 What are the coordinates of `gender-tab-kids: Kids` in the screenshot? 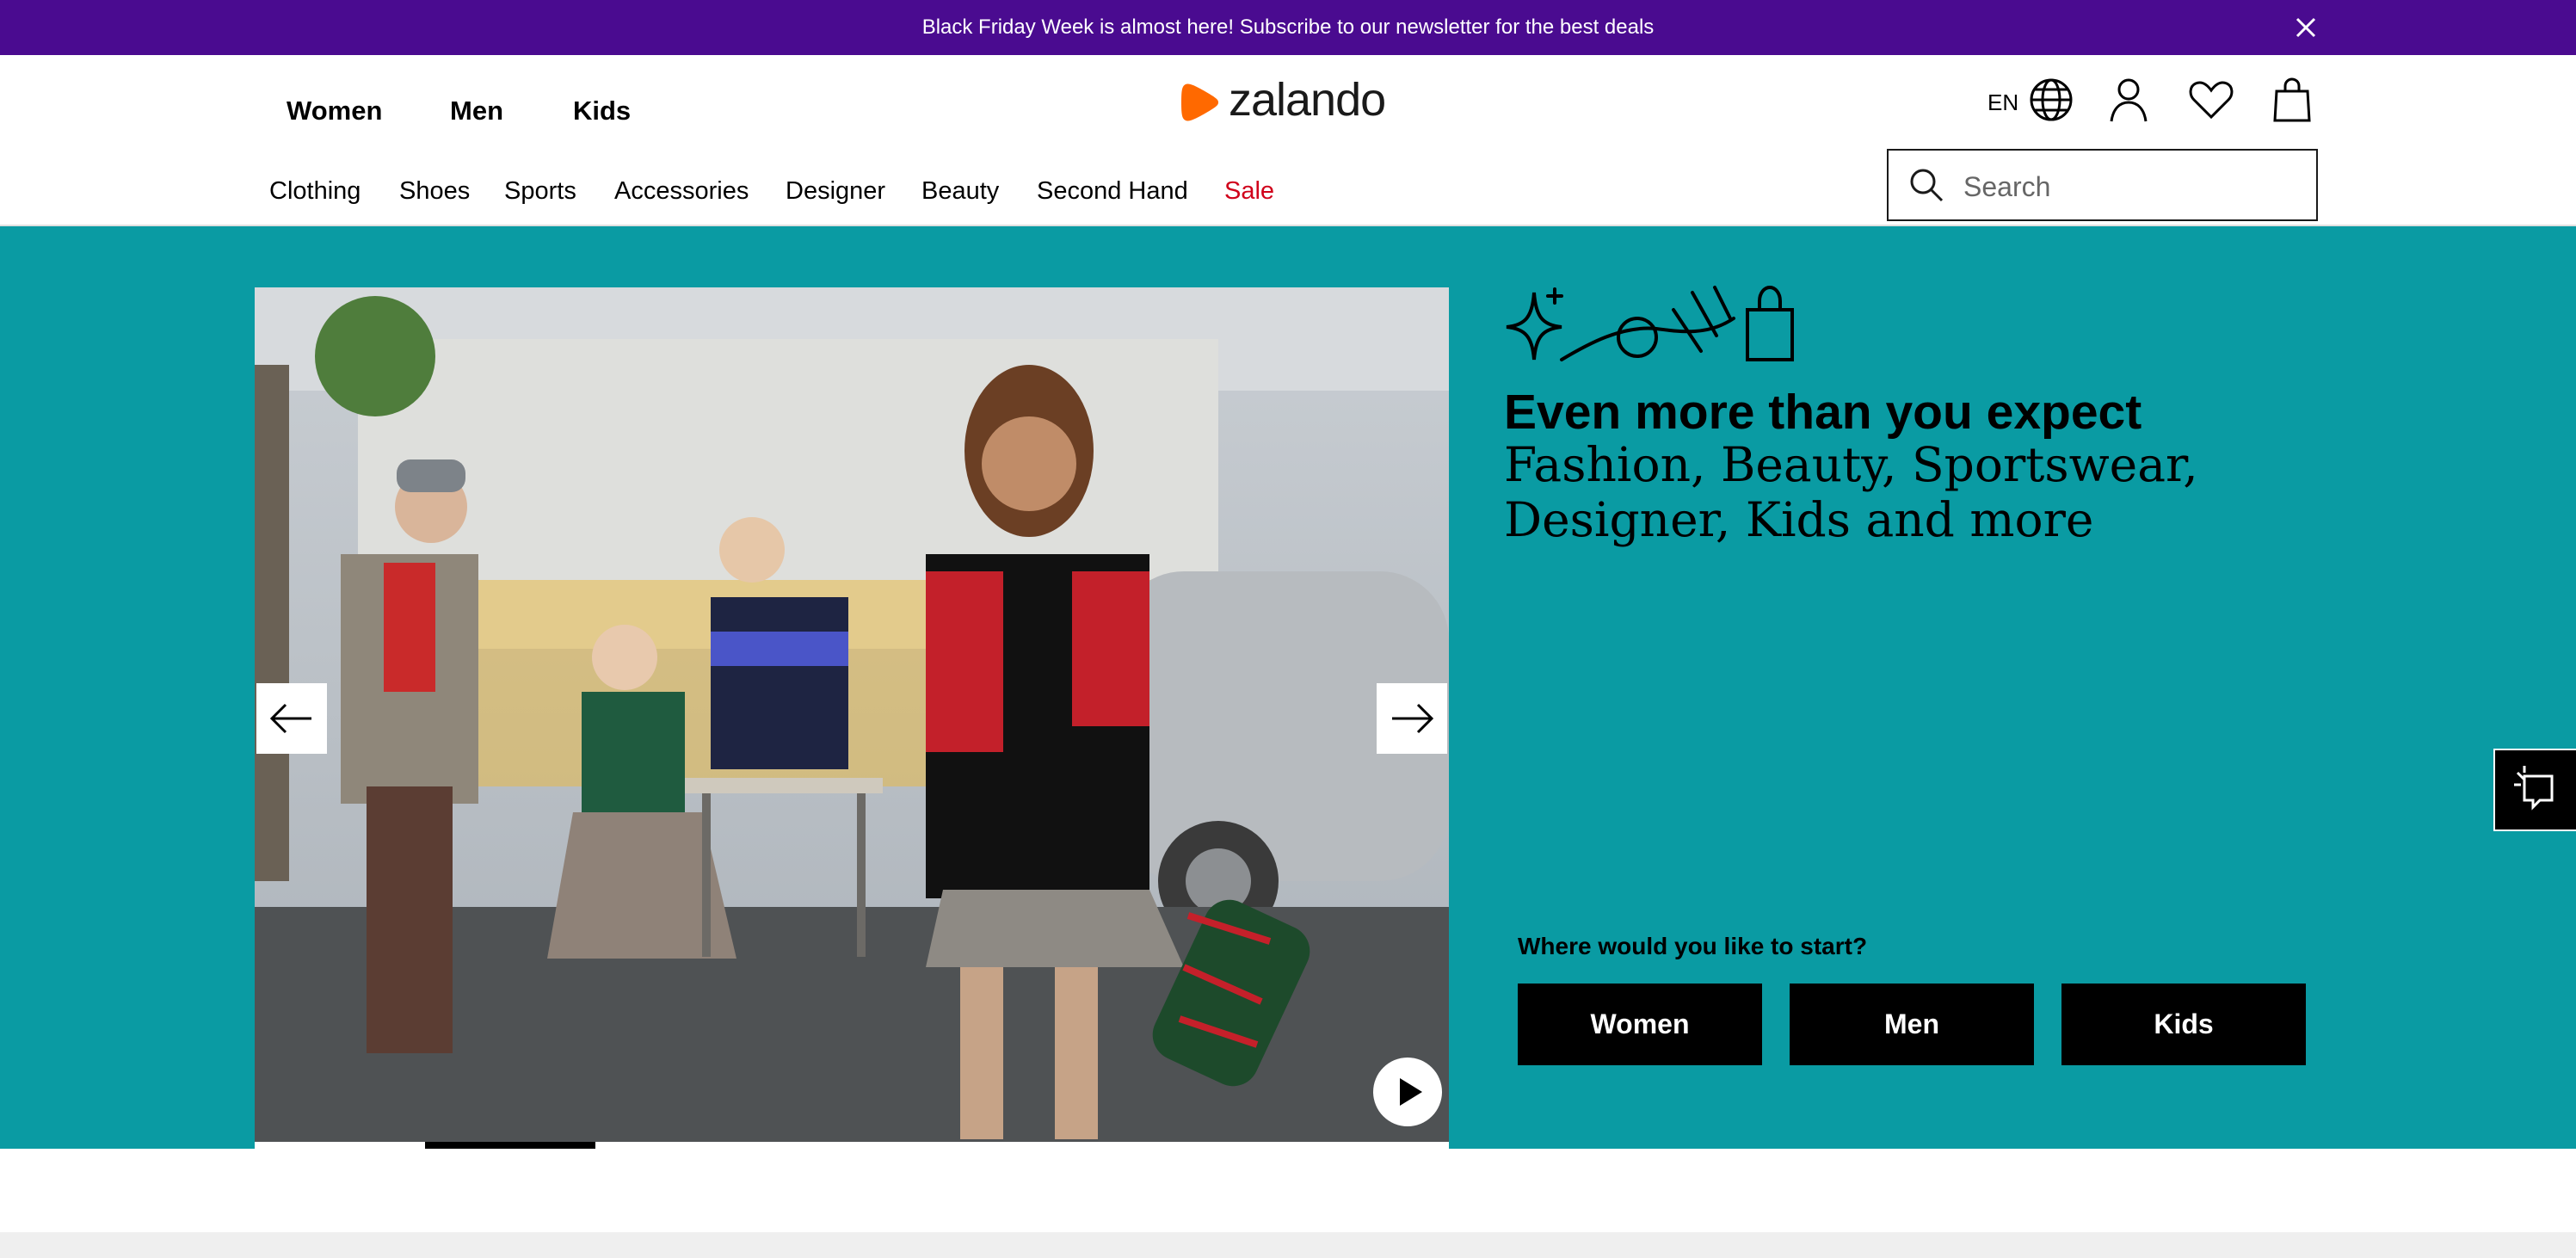 It's located at (602, 111).